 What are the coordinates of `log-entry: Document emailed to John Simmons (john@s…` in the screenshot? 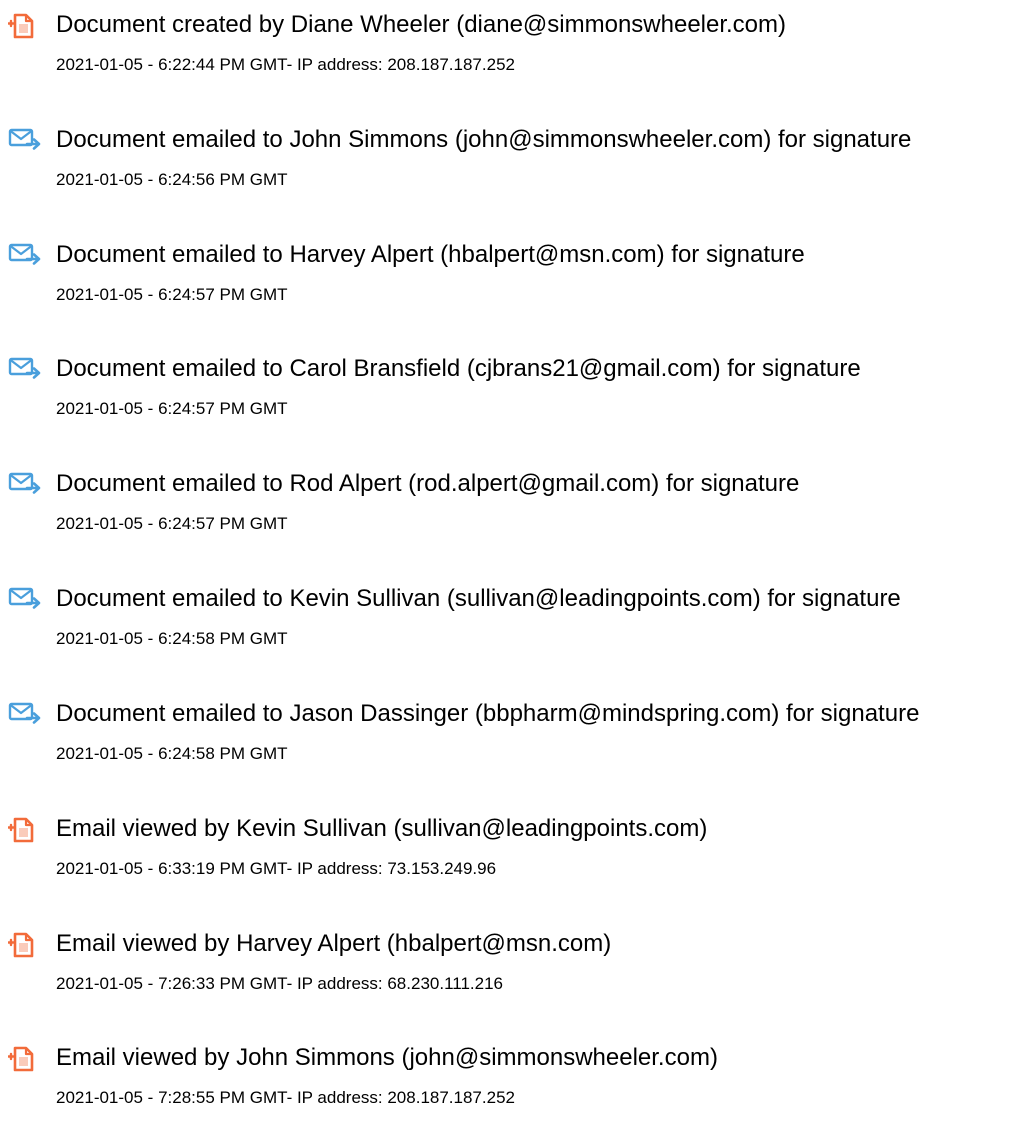 It's located at (508, 165).